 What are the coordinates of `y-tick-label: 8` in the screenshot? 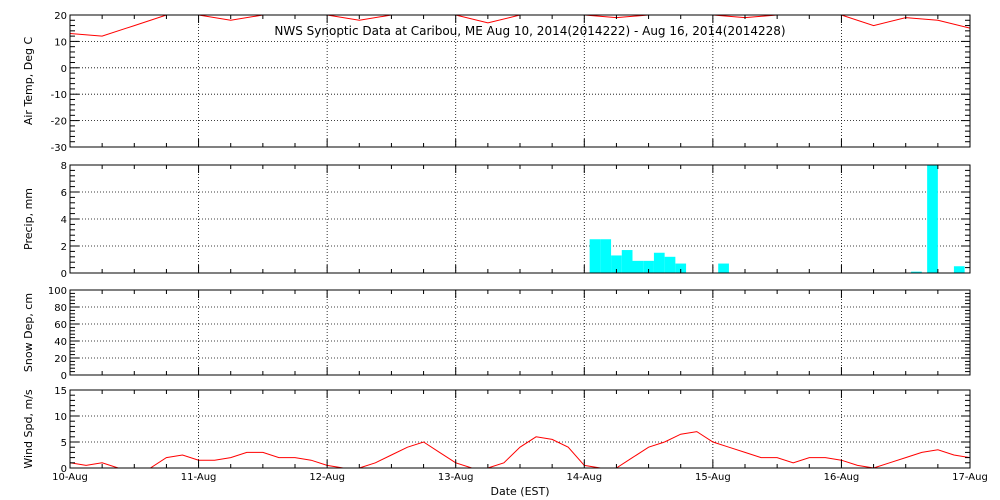 It's located at (64, 166).